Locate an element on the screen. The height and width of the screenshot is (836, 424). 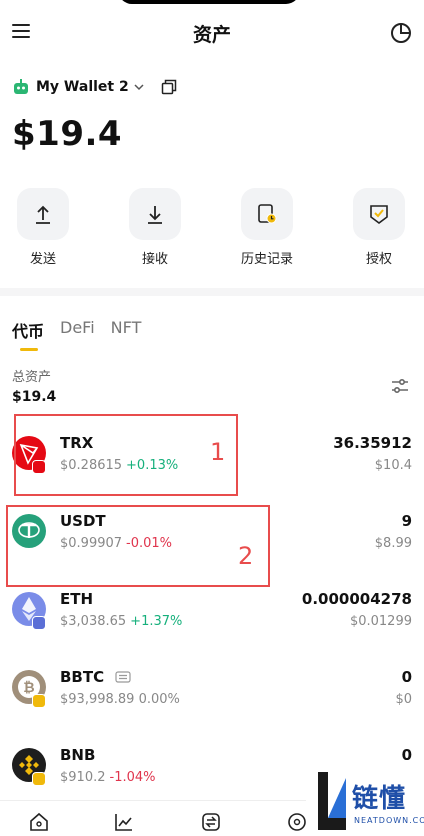
receive-icon is located at coordinates (155, 215).